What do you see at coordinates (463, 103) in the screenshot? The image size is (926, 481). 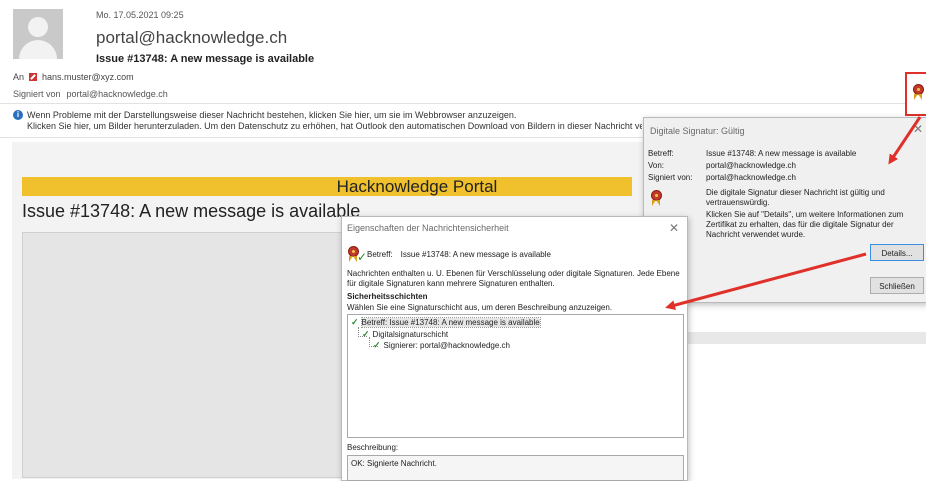 I see `header-divider` at bounding box center [463, 103].